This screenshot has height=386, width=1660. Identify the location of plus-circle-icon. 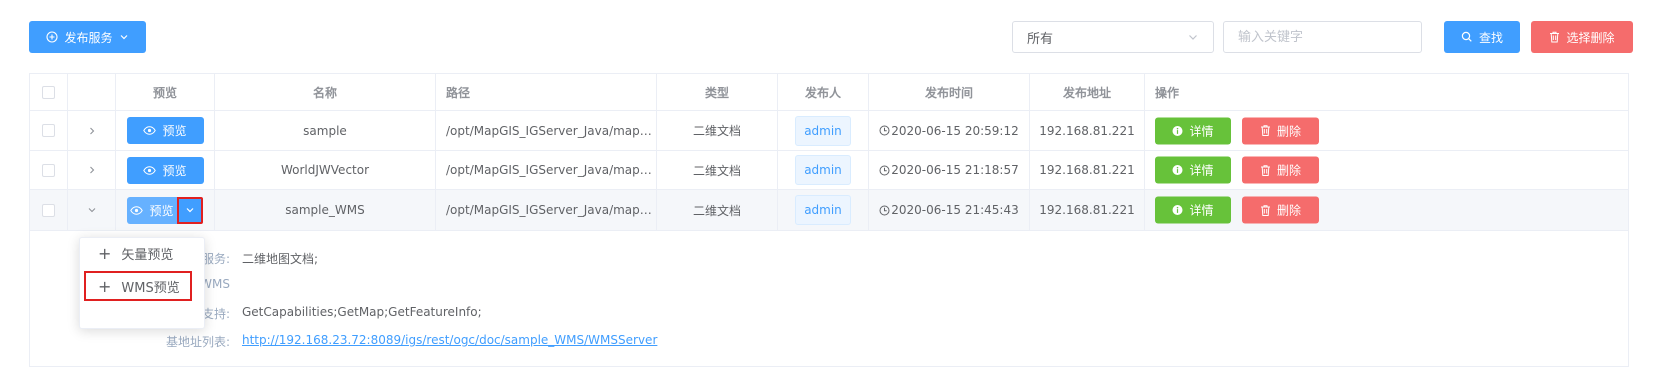
(52, 37).